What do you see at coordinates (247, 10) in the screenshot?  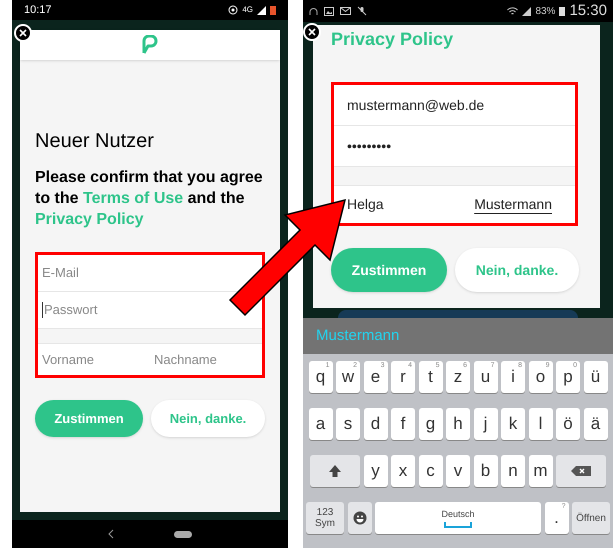 I see `network-label: 4G` at bounding box center [247, 10].